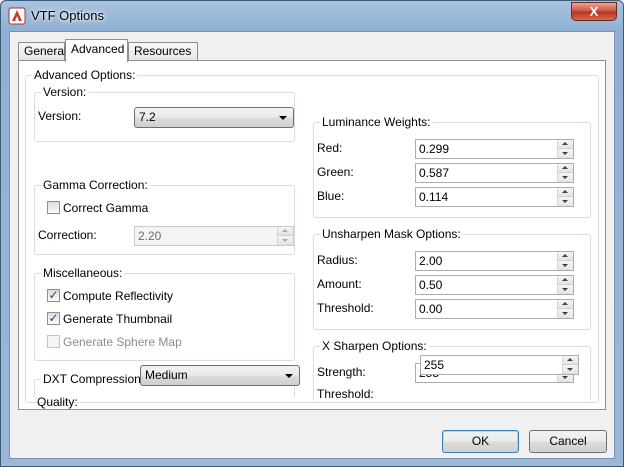 Image resolution: width=624 pixels, height=467 pixels. I want to click on green-spin-buttons, so click(565, 173).